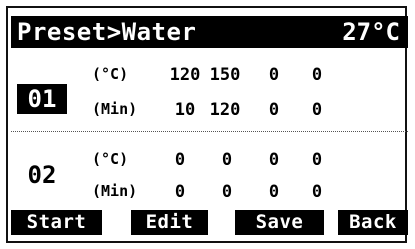  Describe the element at coordinates (180, 192) in the screenshot. I see `preset-02-time-step-1: 0` at that location.